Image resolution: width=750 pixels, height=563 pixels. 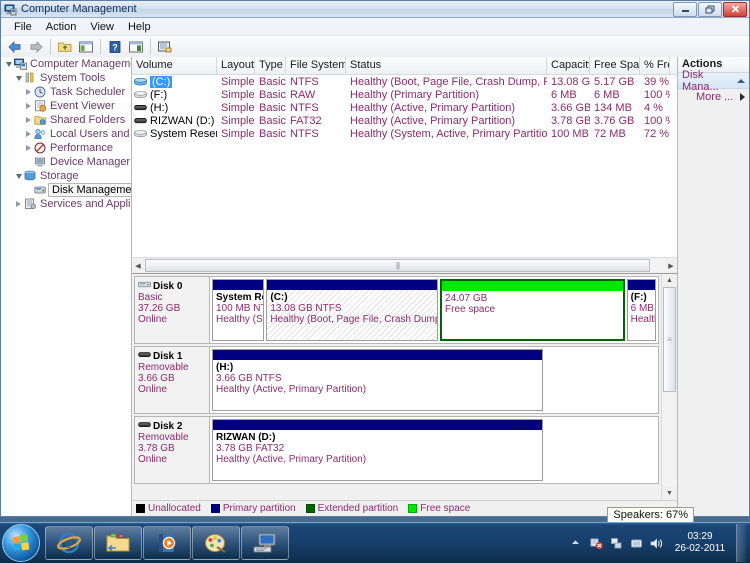 I want to click on tree-item-device-manager: Device Manager, so click(x=66, y=162).